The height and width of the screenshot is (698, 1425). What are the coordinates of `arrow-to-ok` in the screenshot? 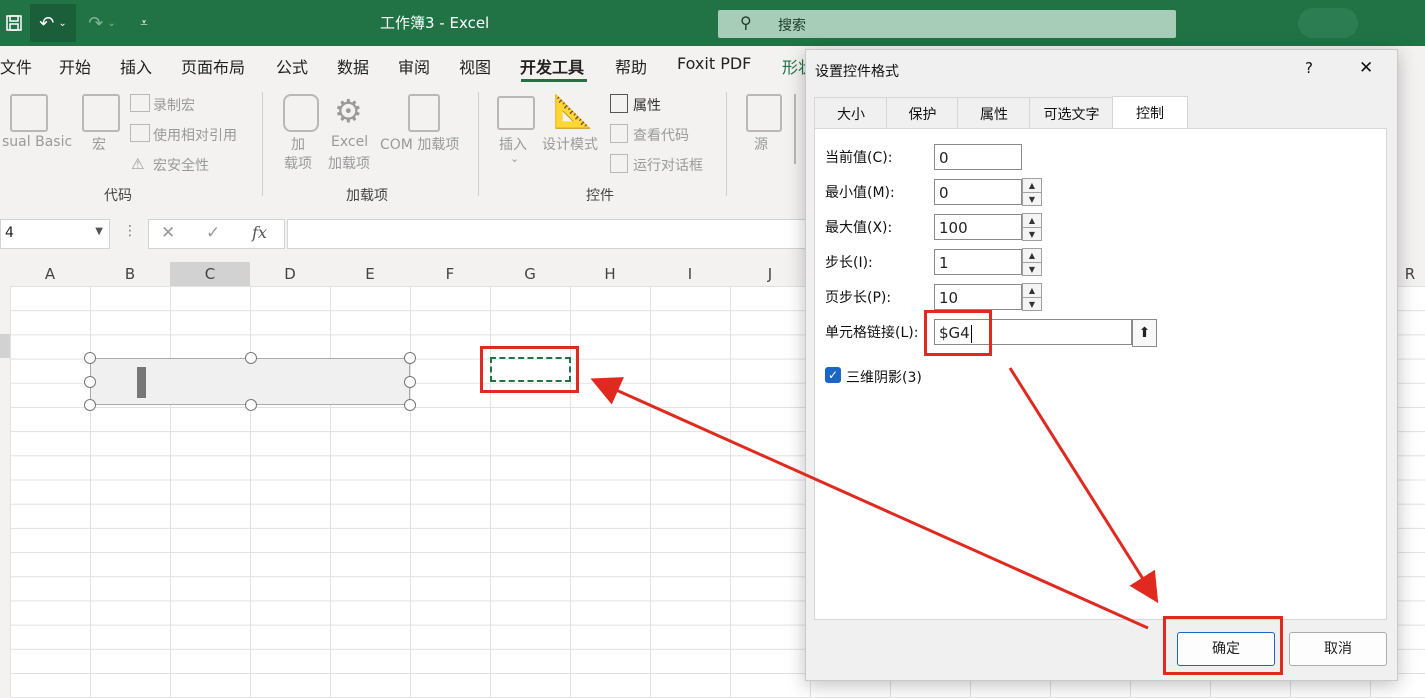 It's located at (1083, 485).